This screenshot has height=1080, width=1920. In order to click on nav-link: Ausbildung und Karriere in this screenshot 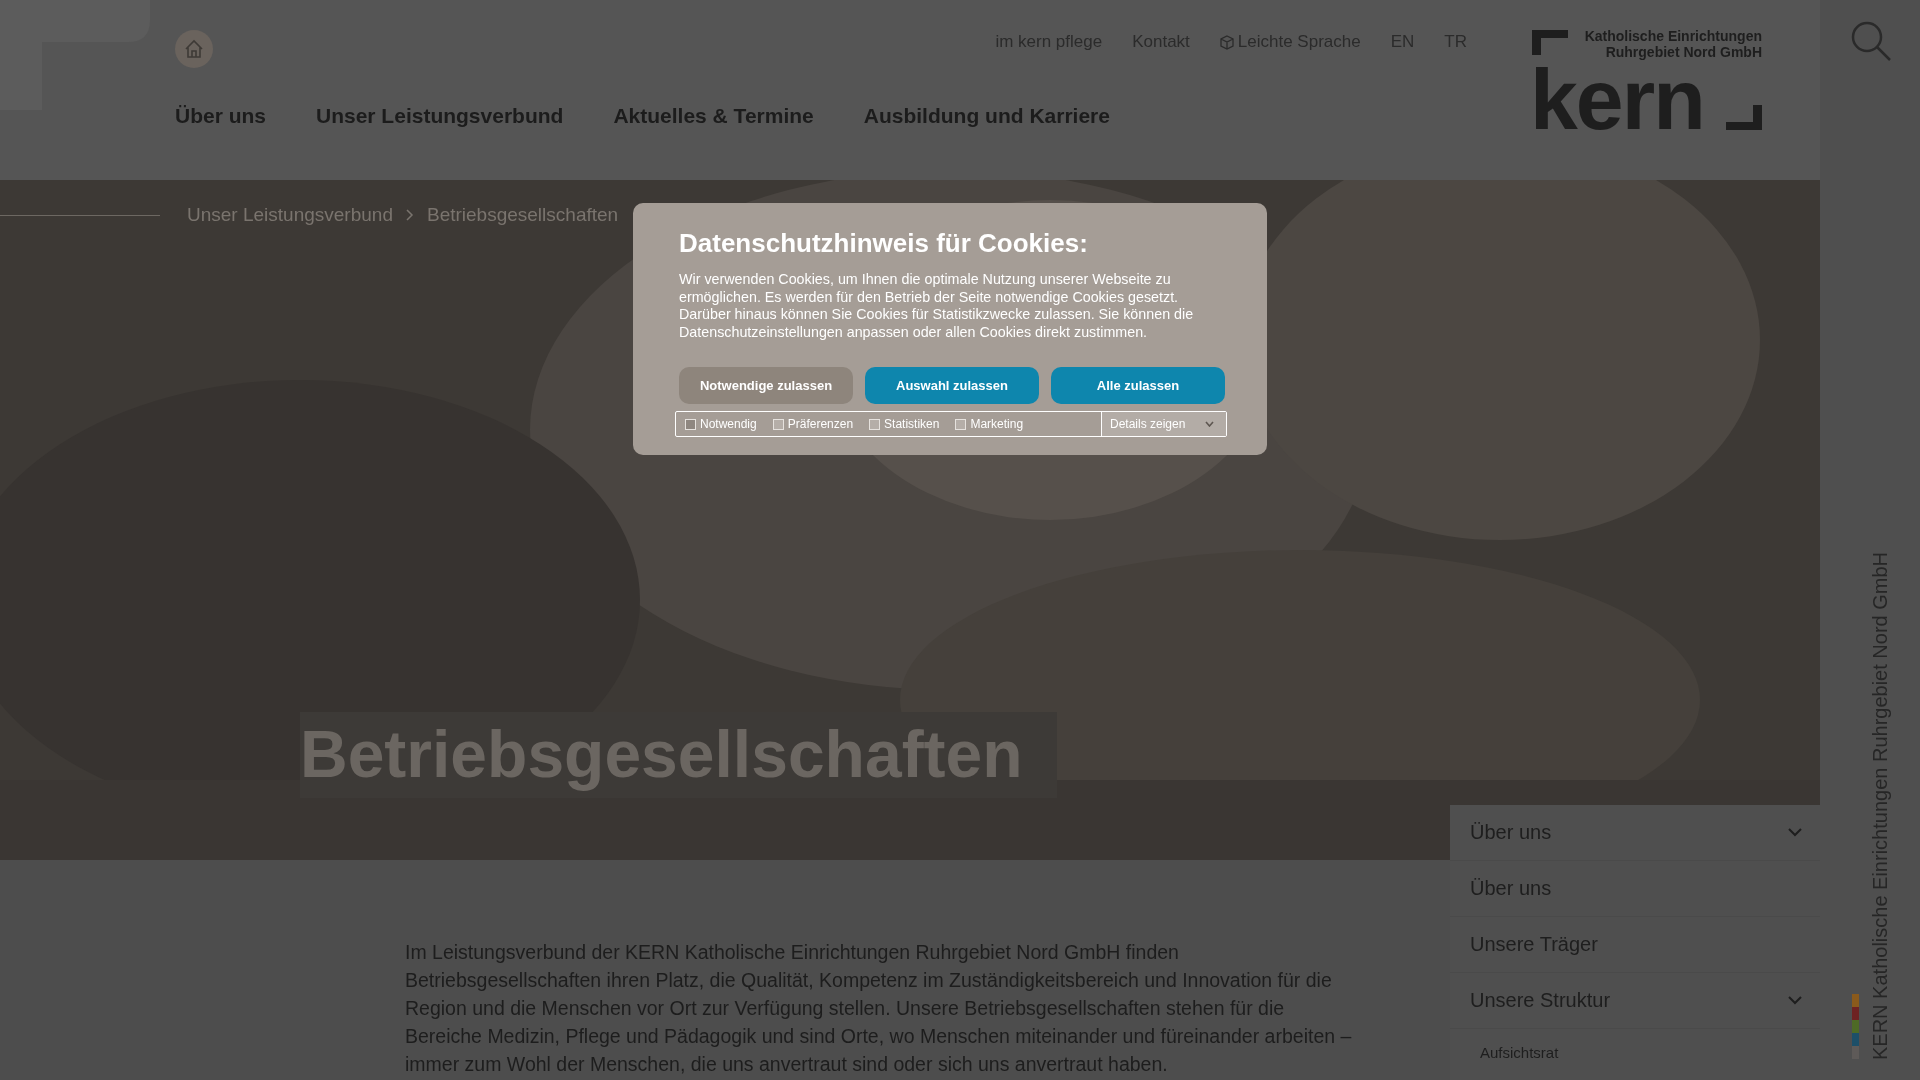, I will do `click(986, 116)`.